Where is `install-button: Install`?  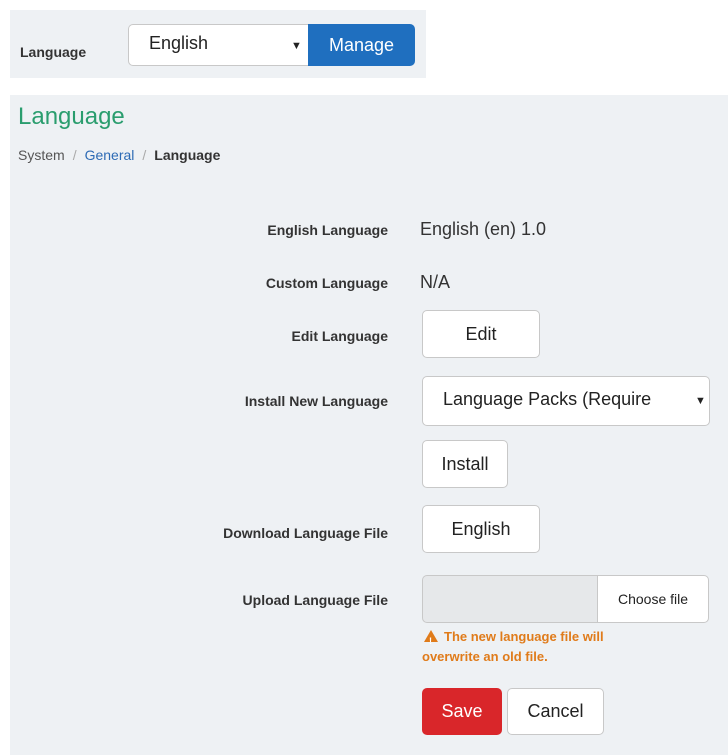
install-button: Install is located at coordinates (465, 464).